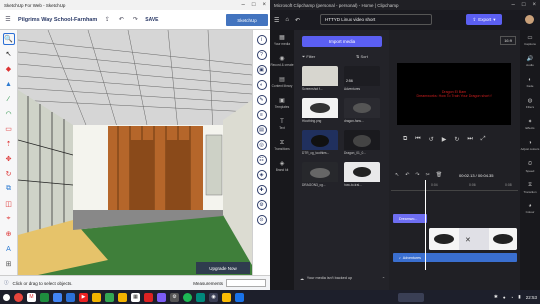 This screenshot has width=540, height=304. What do you see at coordinates (223, 268) in the screenshot?
I see `upgrade-button: Upgrade Now` at bounding box center [223, 268].